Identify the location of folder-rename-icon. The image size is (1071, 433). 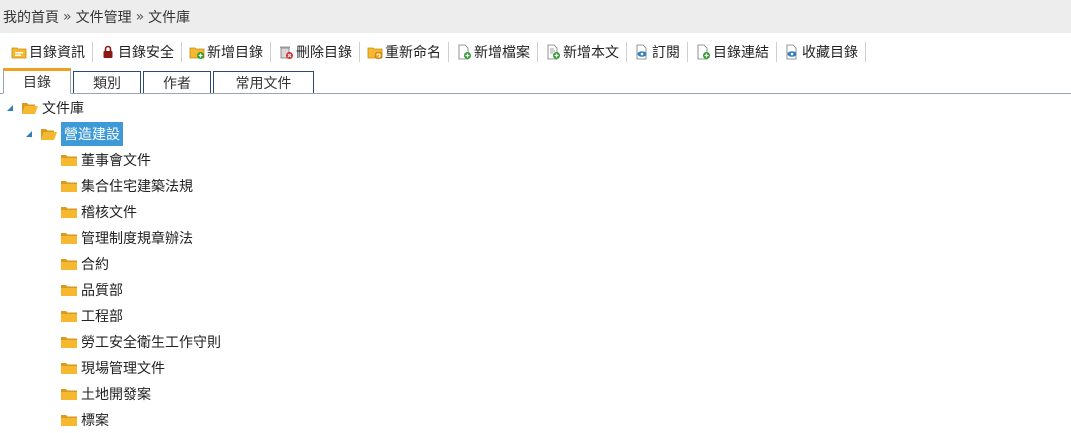
(375, 53).